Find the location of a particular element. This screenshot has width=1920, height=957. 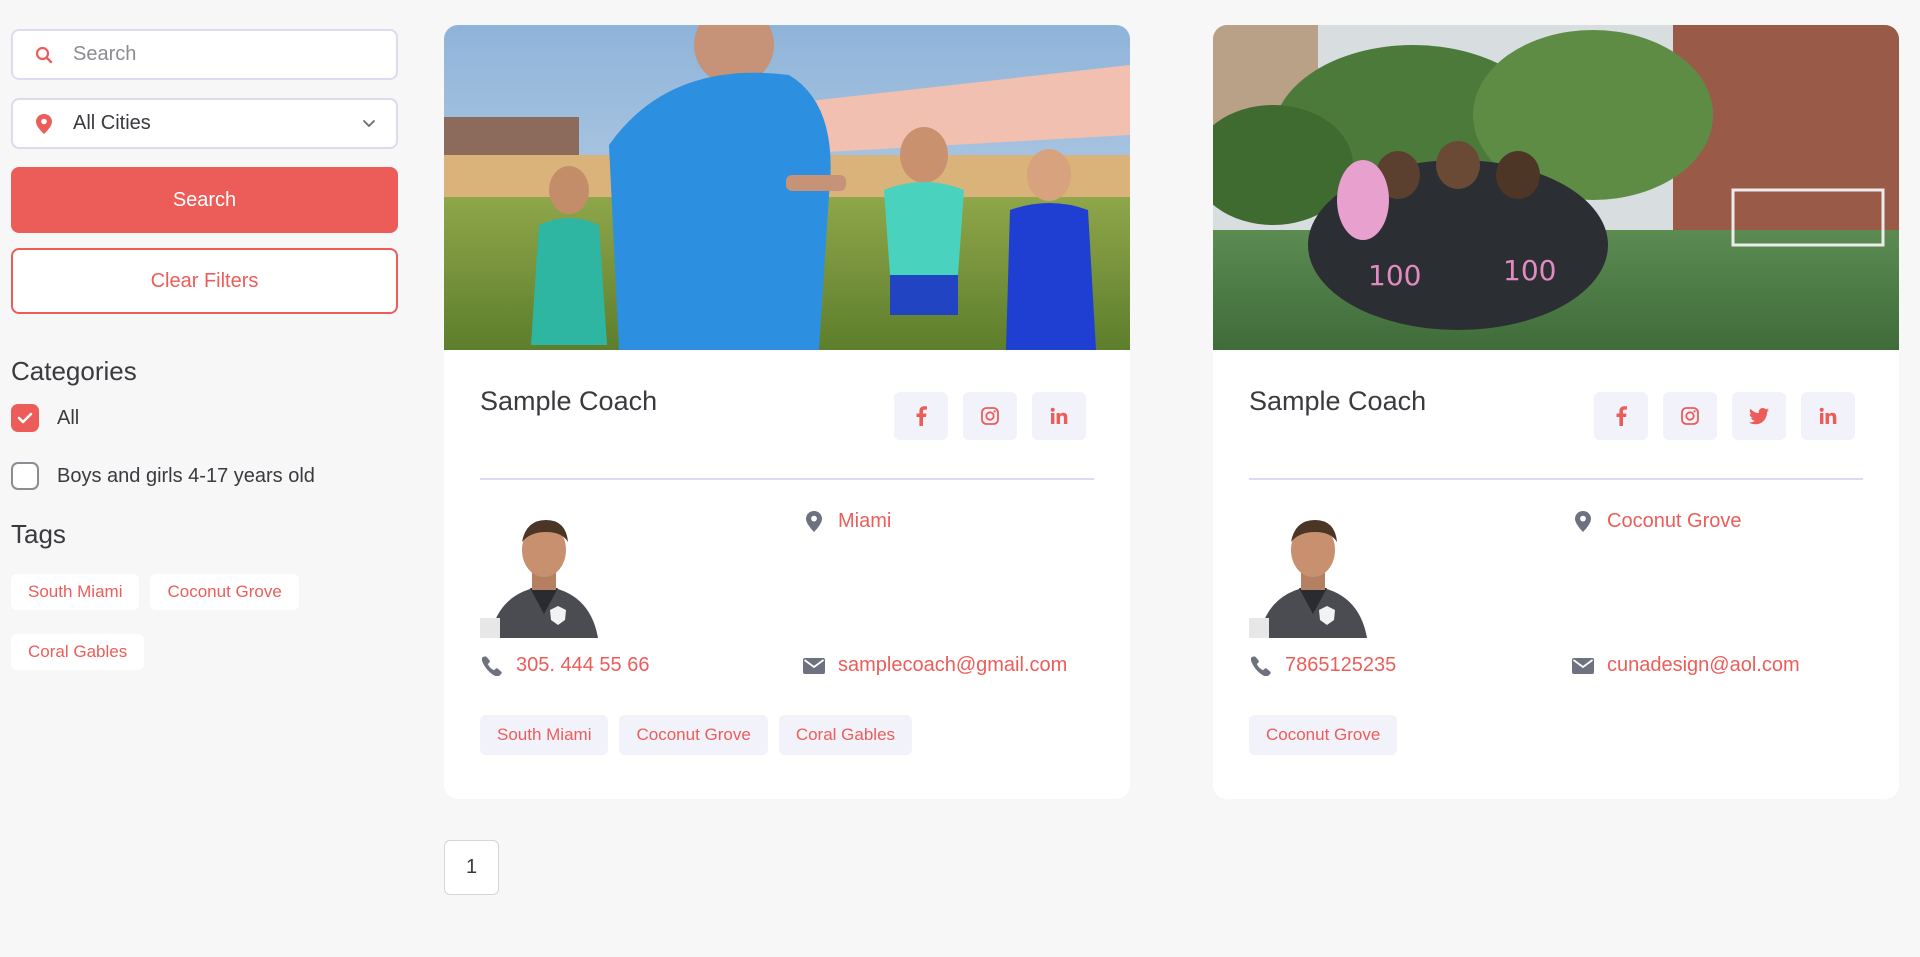

check-icon is located at coordinates (25, 418).